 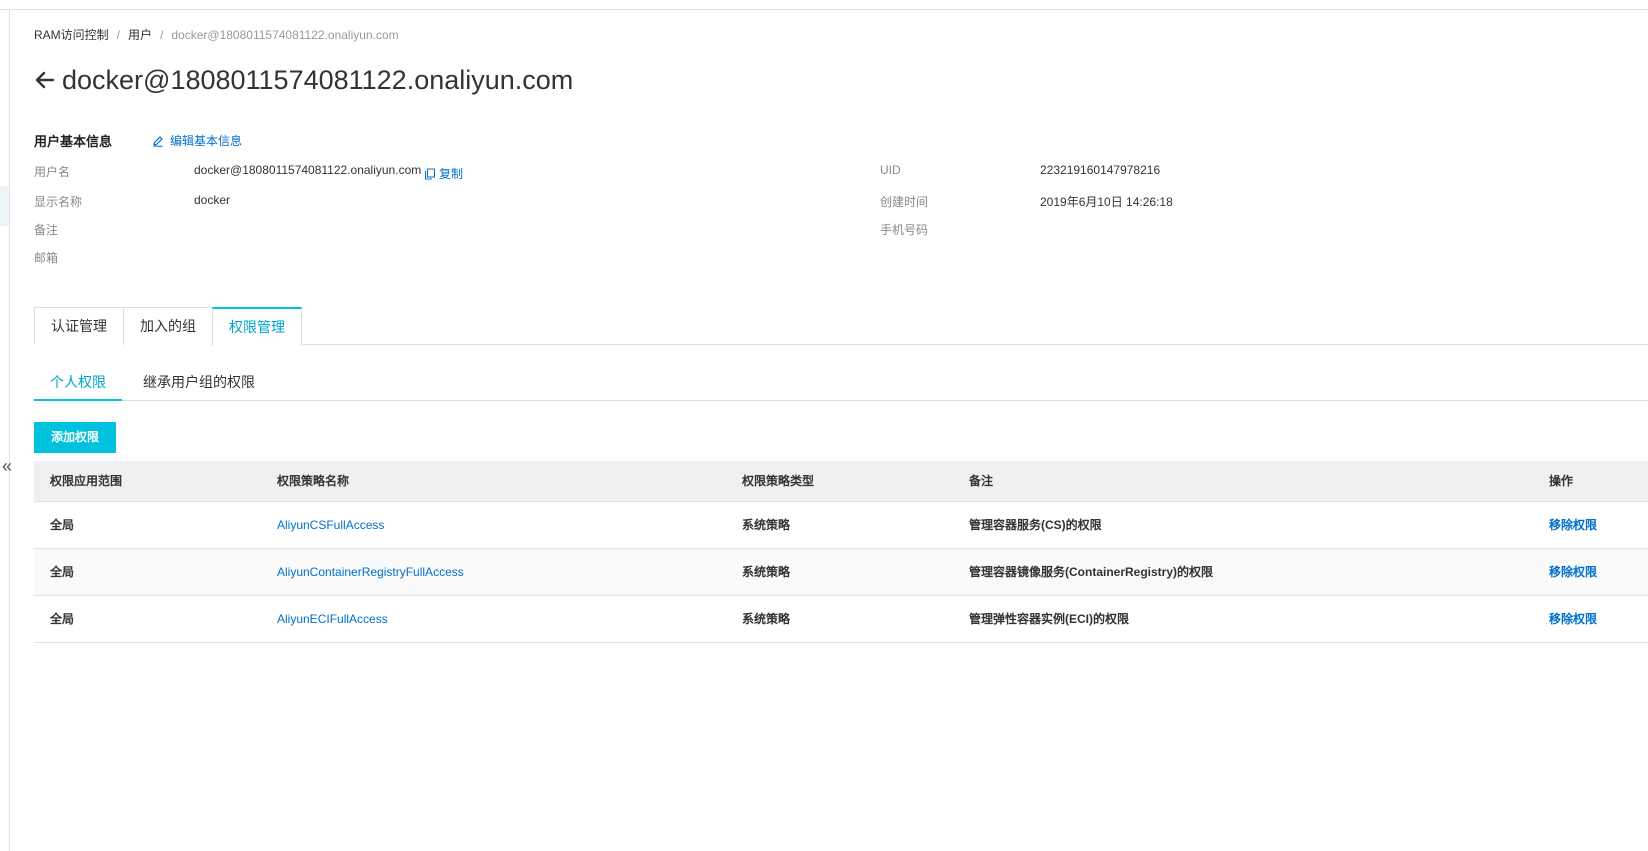 I want to click on page-title: docker@1808011574081122.onaliyun.com, so click(x=318, y=79).